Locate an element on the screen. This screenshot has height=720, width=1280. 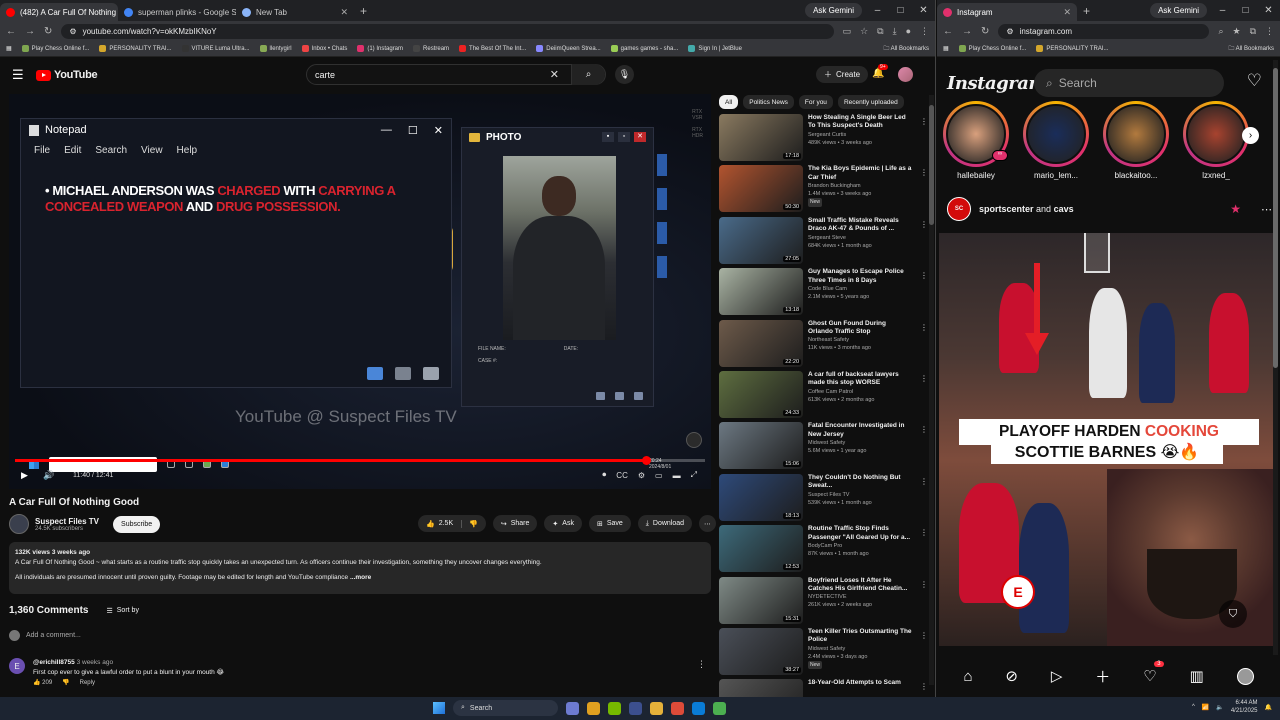
account-avatar is located at coordinates (905, 74).